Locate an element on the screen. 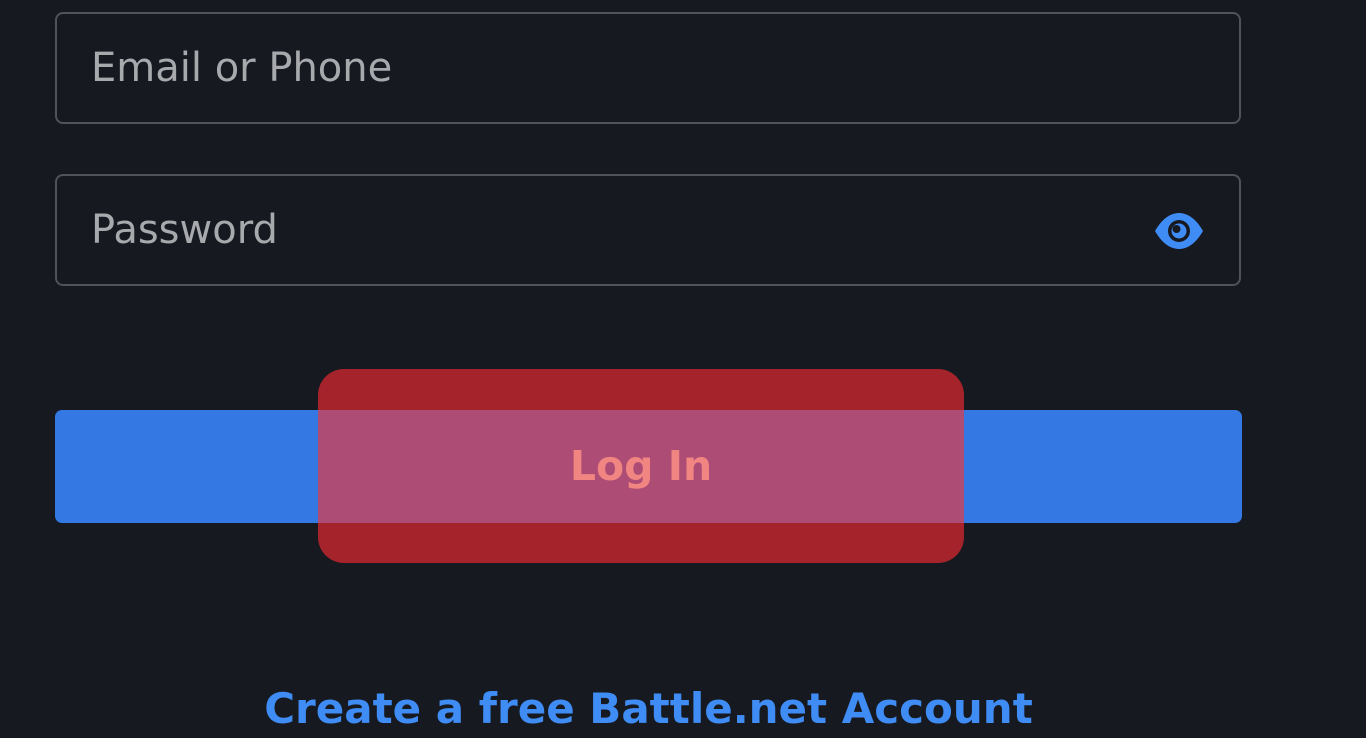 This screenshot has width=1366, height=738. create-account-link: Create a free Battle.net Account is located at coordinates (648, 708).